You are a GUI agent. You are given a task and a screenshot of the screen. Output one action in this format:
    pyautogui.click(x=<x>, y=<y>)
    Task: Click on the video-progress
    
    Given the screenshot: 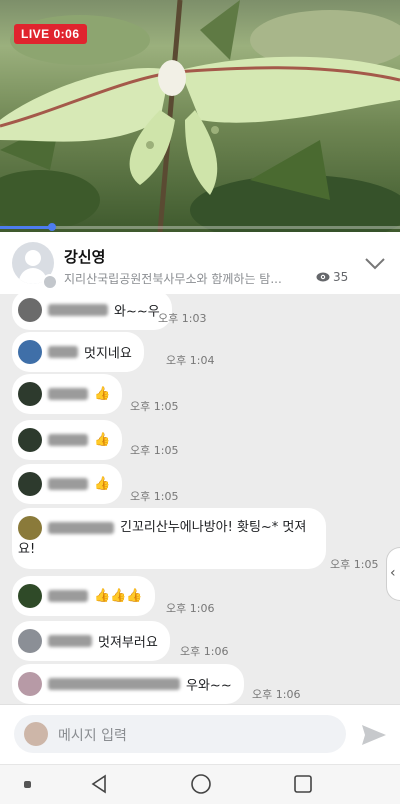 What is the action you would take?
    pyautogui.click(x=200, y=227)
    